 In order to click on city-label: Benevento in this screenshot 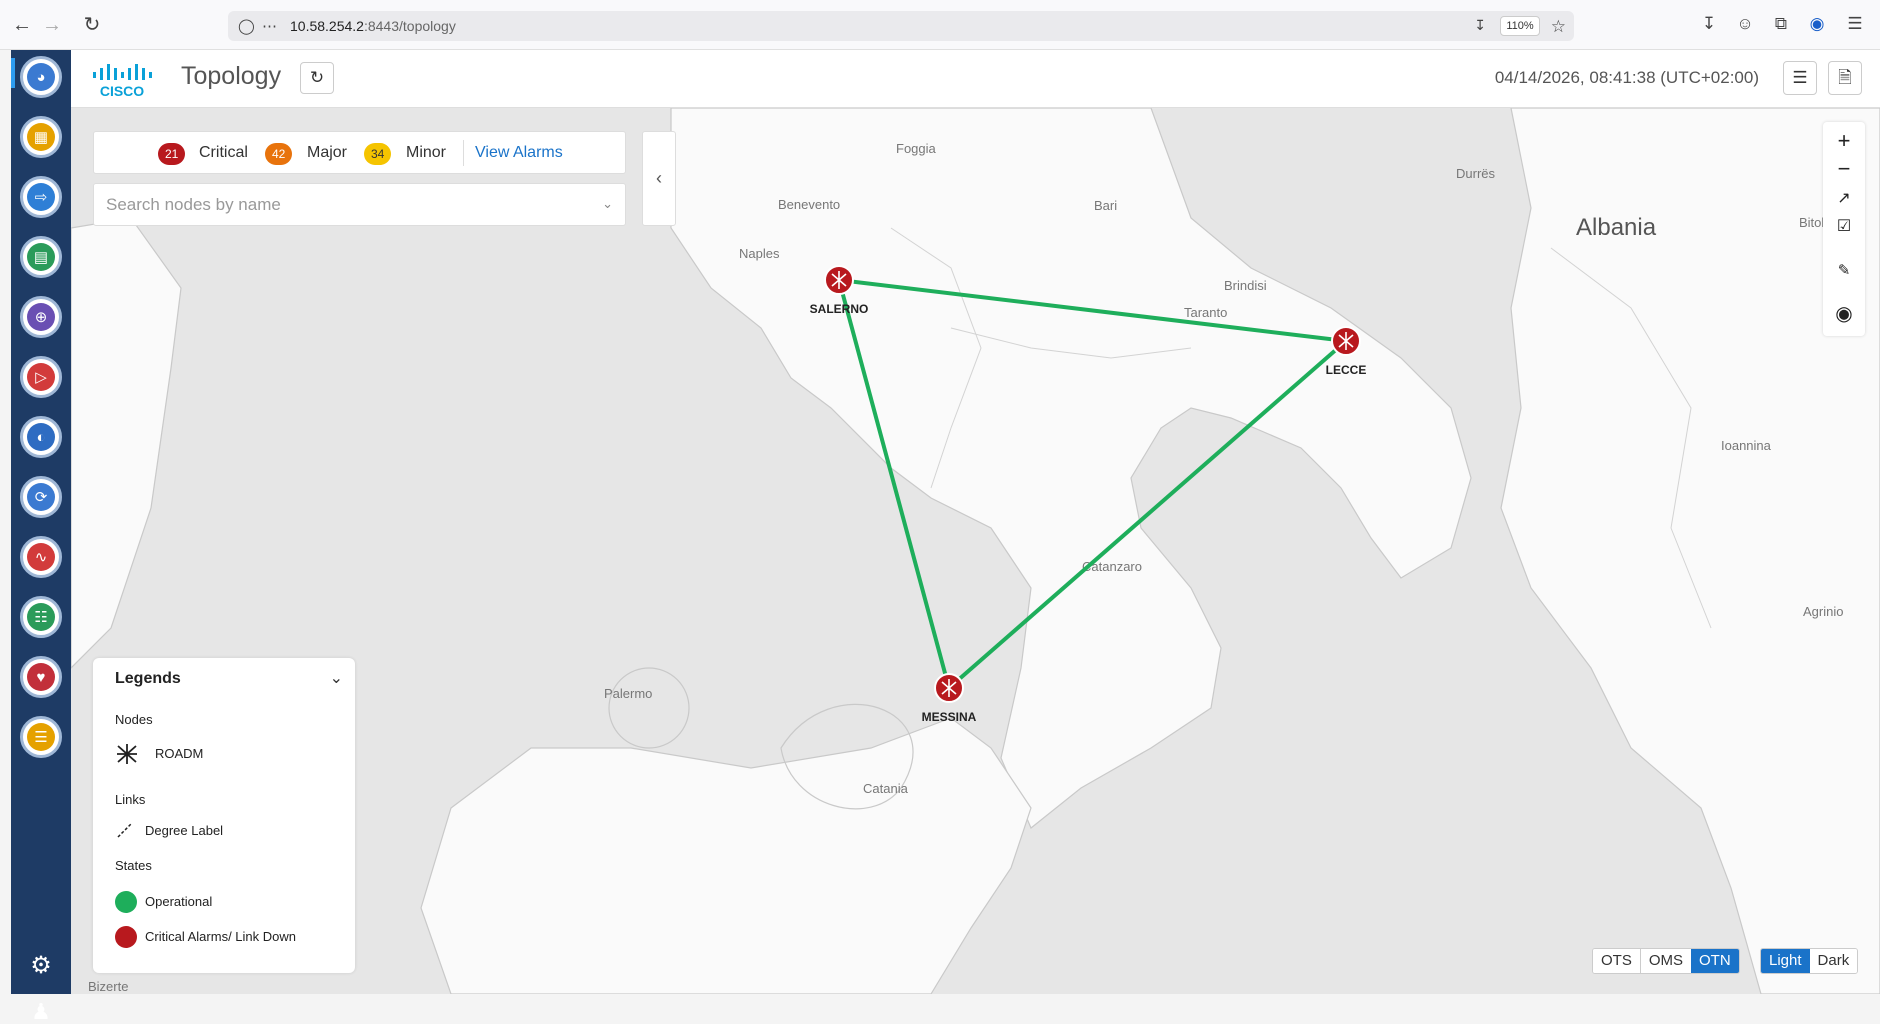, I will do `click(809, 204)`.